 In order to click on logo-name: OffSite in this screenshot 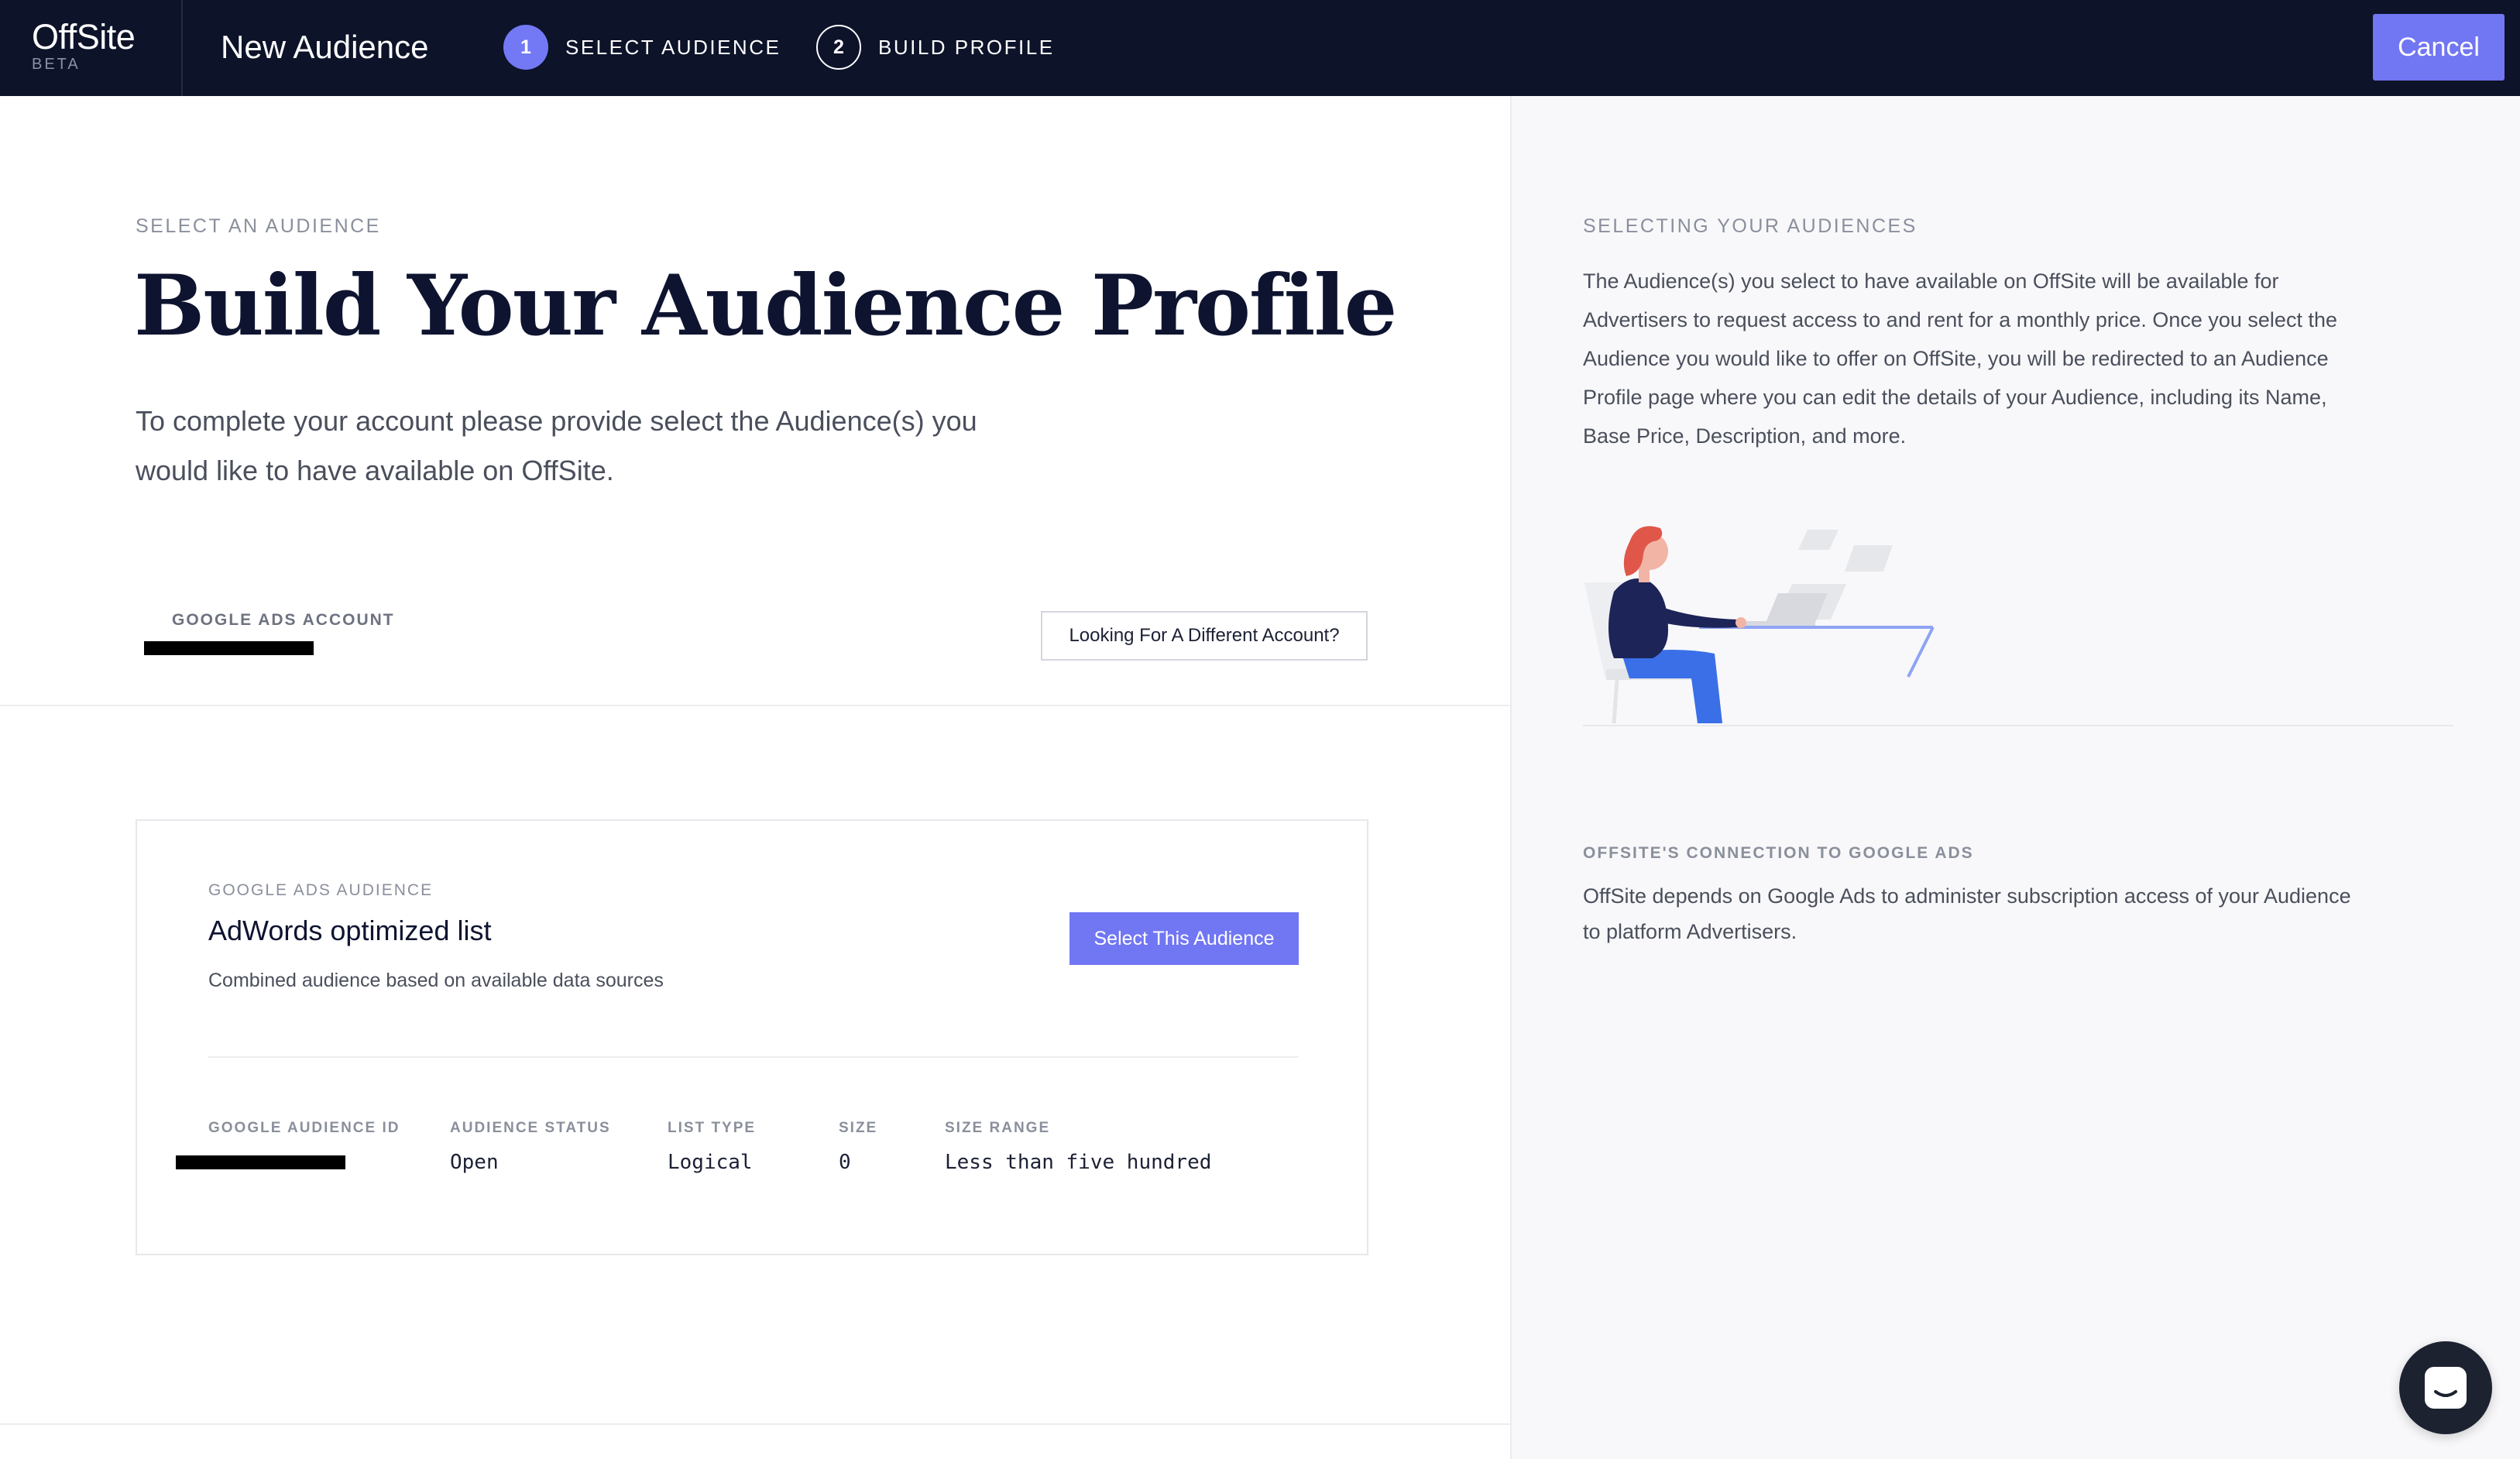, I will do `click(84, 37)`.